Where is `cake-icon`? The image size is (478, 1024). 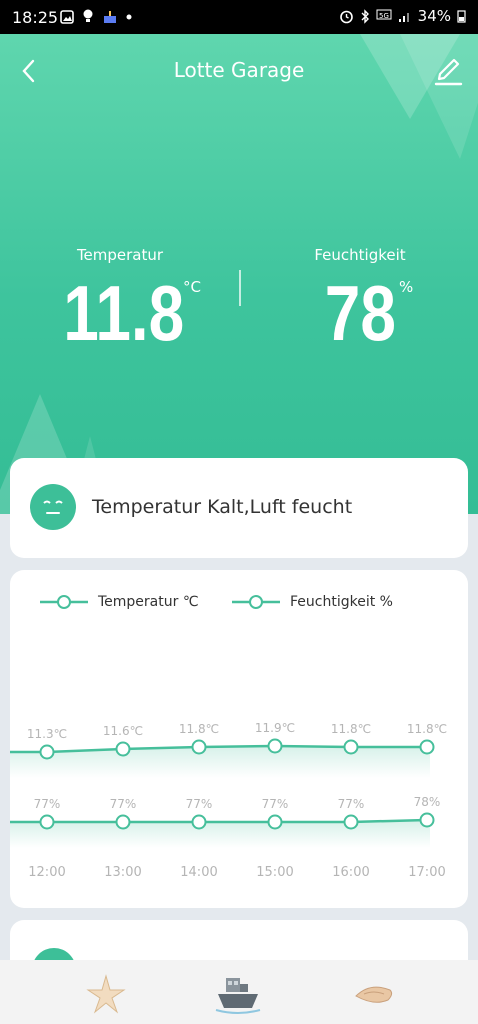 cake-icon is located at coordinates (110, 16).